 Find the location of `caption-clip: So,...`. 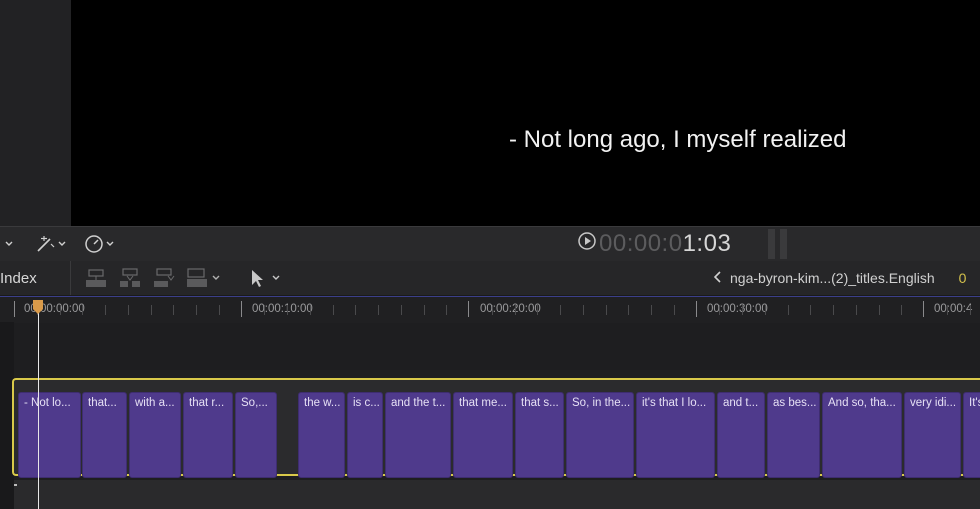

caption-clip: So,... is located at coordinates (256, 435).